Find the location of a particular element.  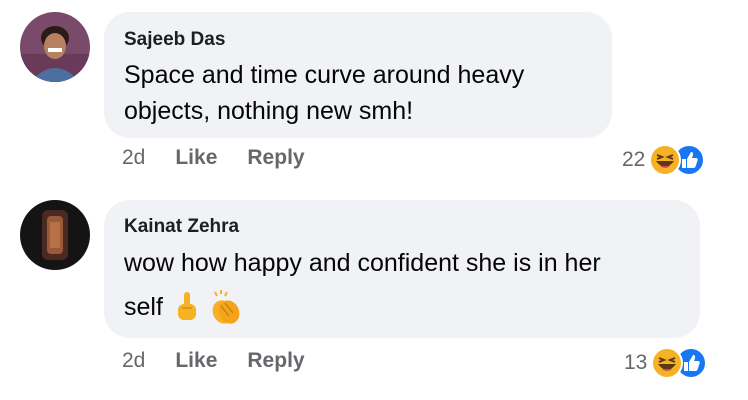

point-up-hand-icon is located at coordinates (186, 306).